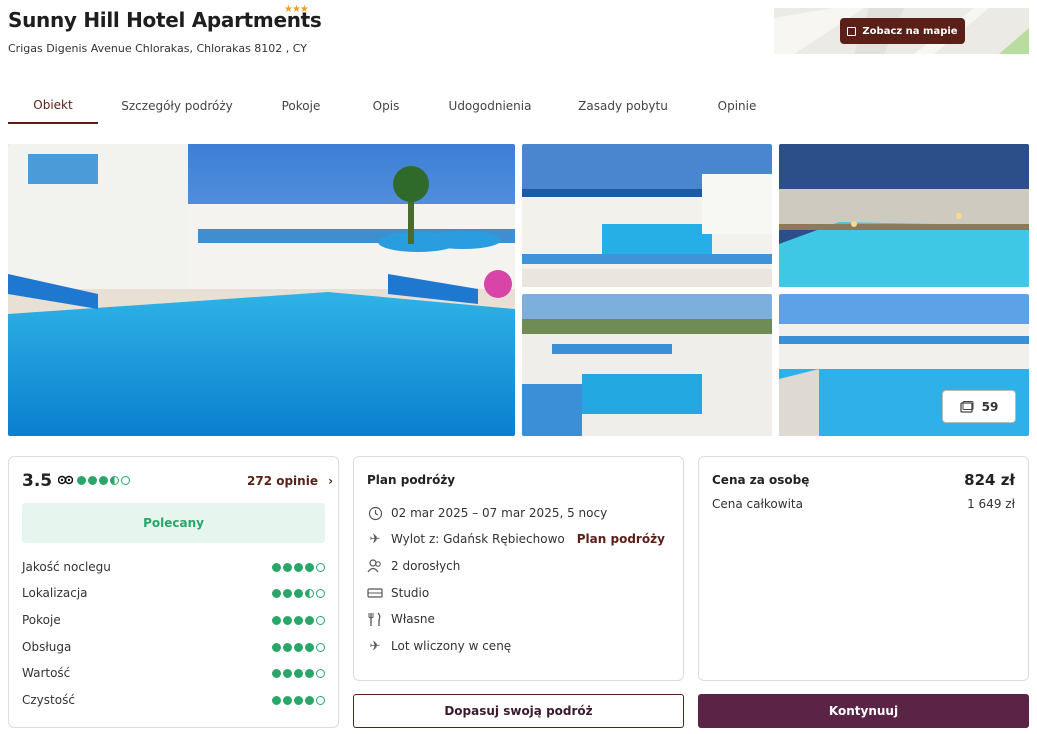  I want to click on rating-row-quality: Jakość noclegu, so click(173, 567).